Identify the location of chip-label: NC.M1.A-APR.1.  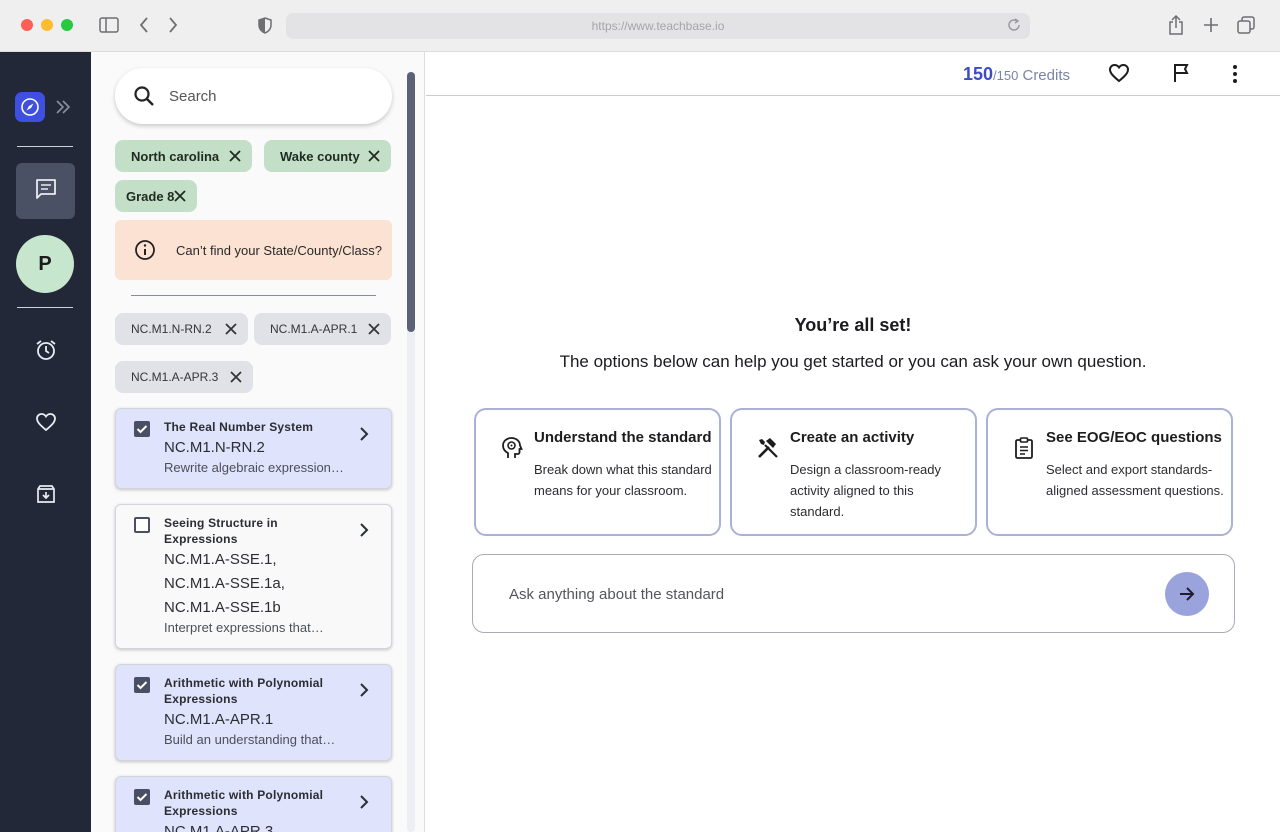
(314, 329).